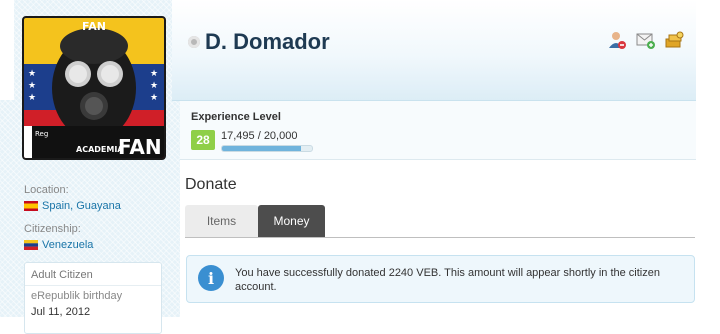 The width and height of the screenshot is (720, 334). I want to click on add-friend-icon, so click(617, 40).